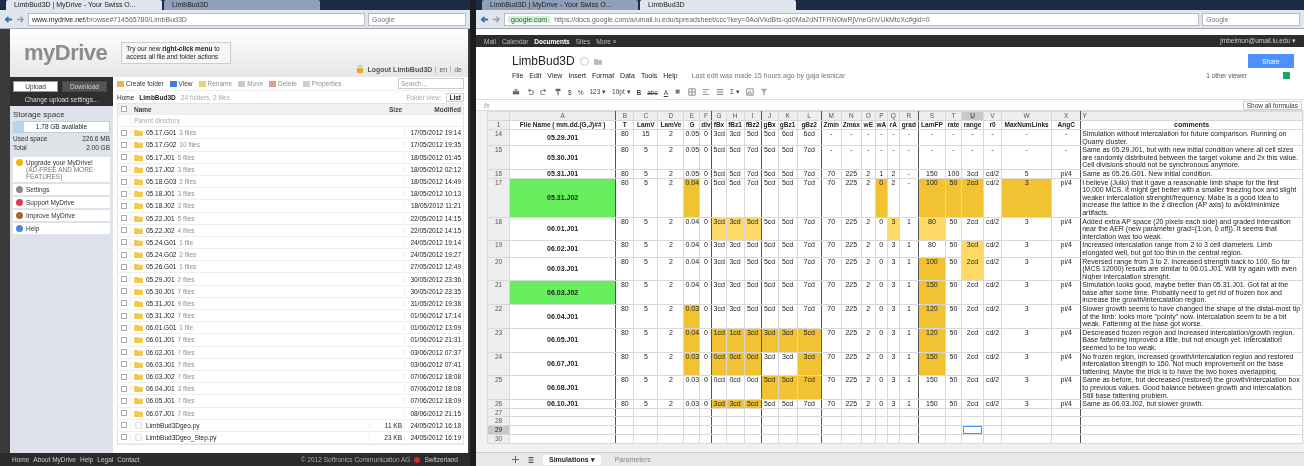 The height and width of the screenshot is (466, 1304). What do you see at coordinates (516, 92) in the screenshot?
I see `print-icon` at bounding box center [516, 92].